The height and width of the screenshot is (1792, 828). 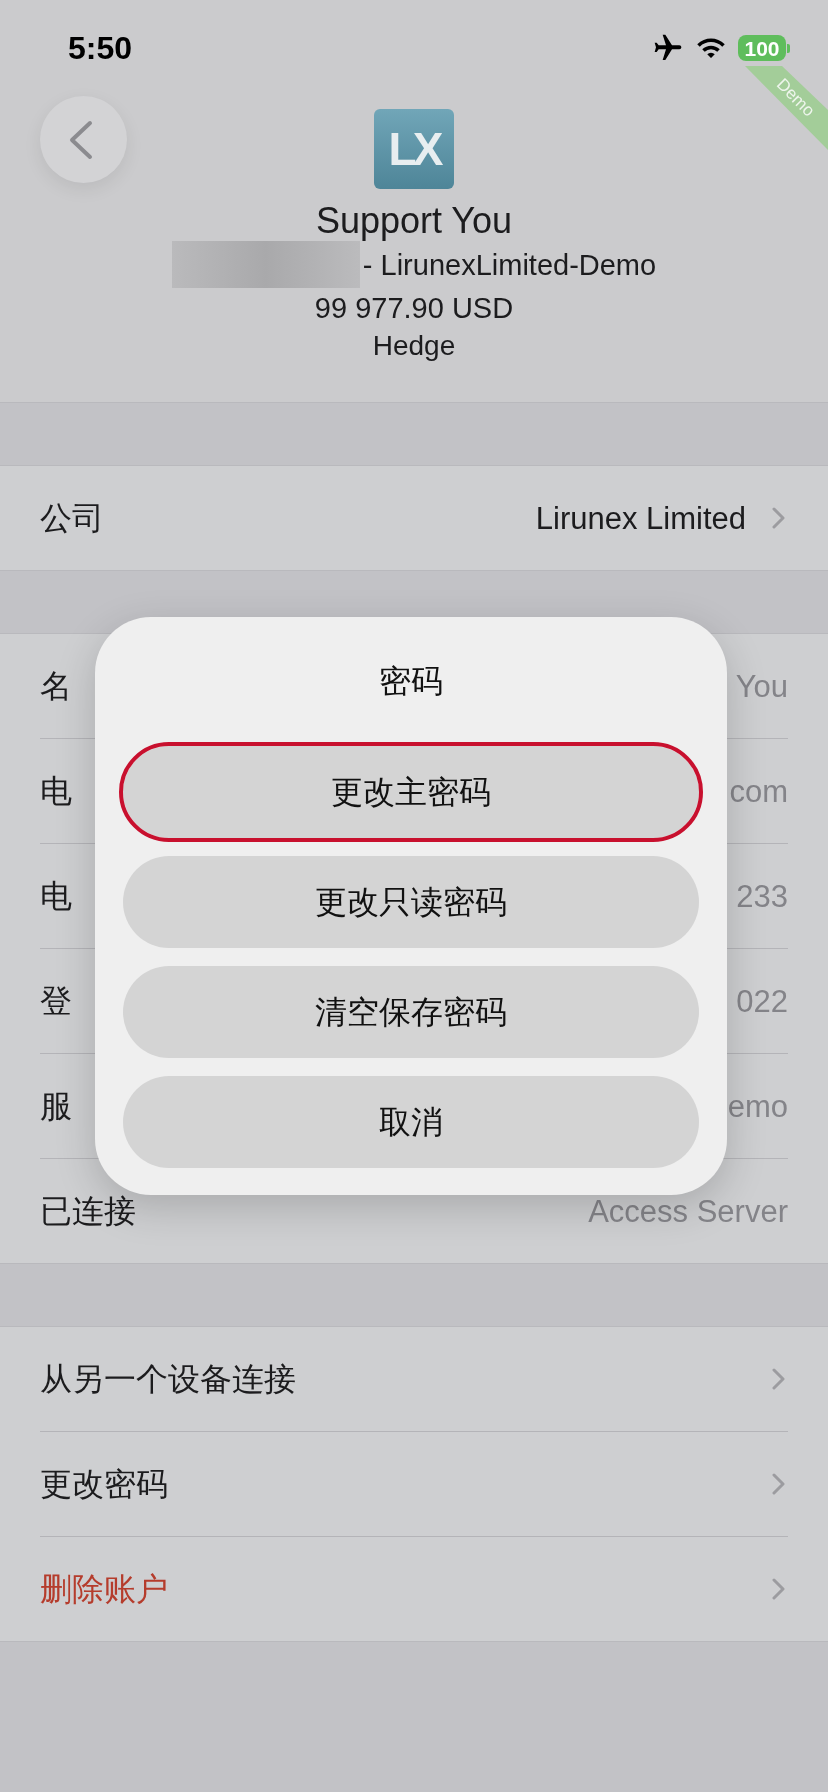 I want to click on app-logo: LX, so click(x=414, y=149).